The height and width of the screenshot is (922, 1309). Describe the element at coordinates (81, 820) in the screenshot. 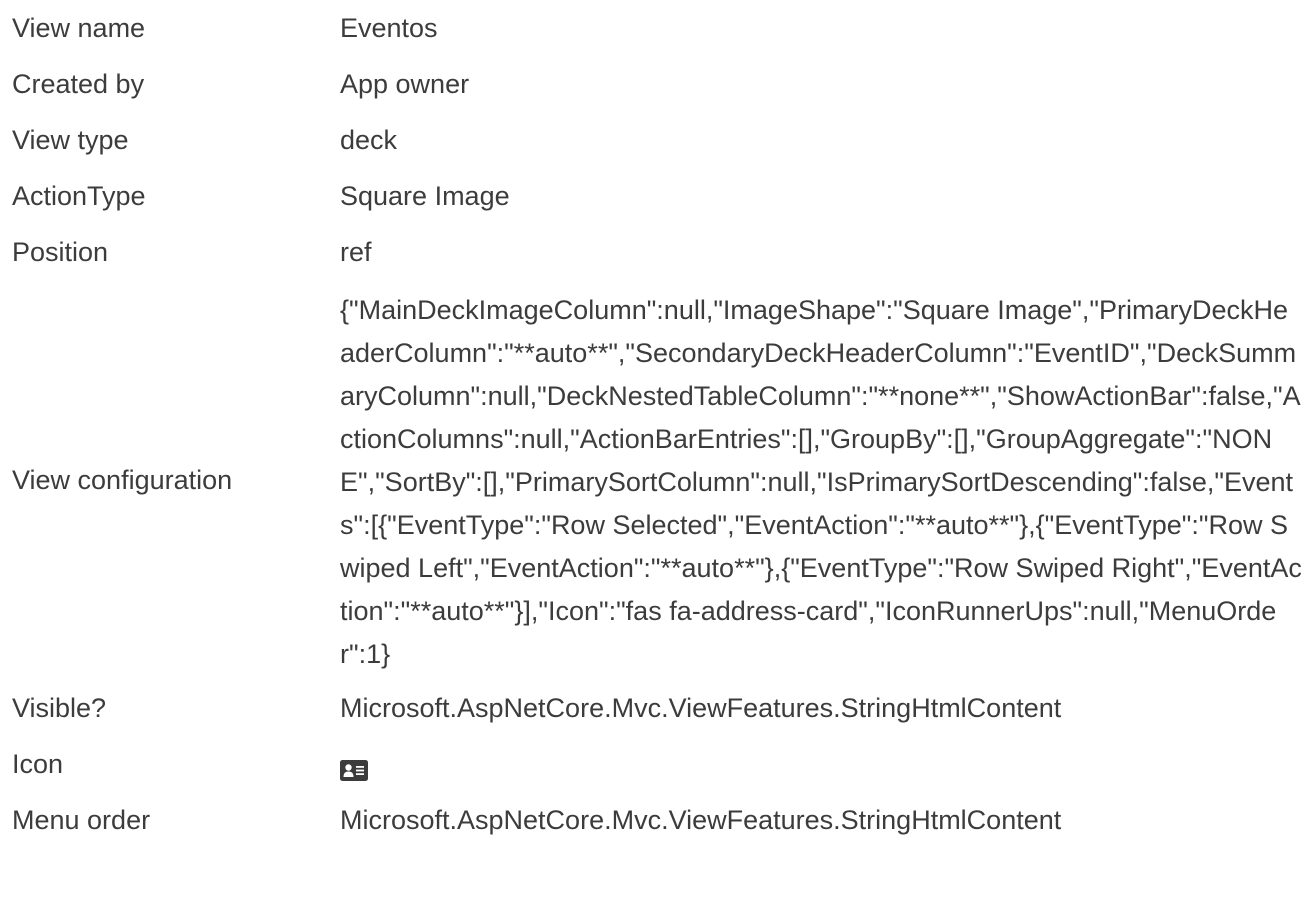

I see `menu-order-label: Menu order` at that location.